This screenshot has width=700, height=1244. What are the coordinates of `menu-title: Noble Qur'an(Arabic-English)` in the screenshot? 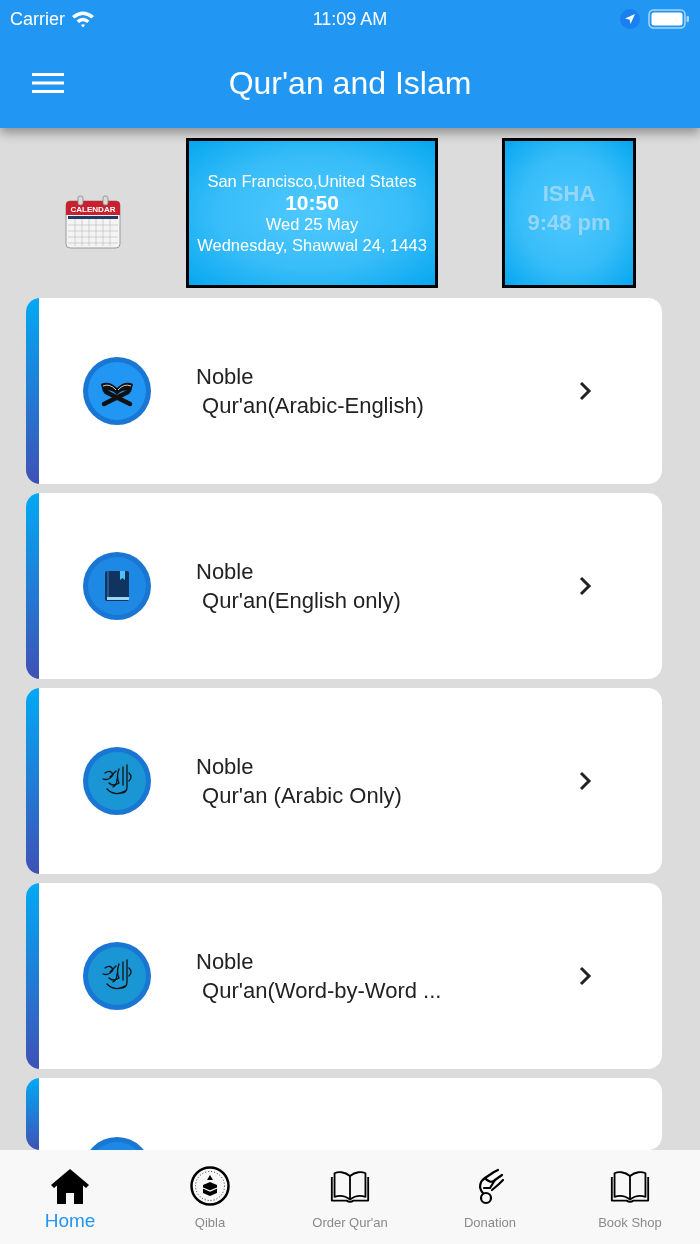 It's located at (310, 391).